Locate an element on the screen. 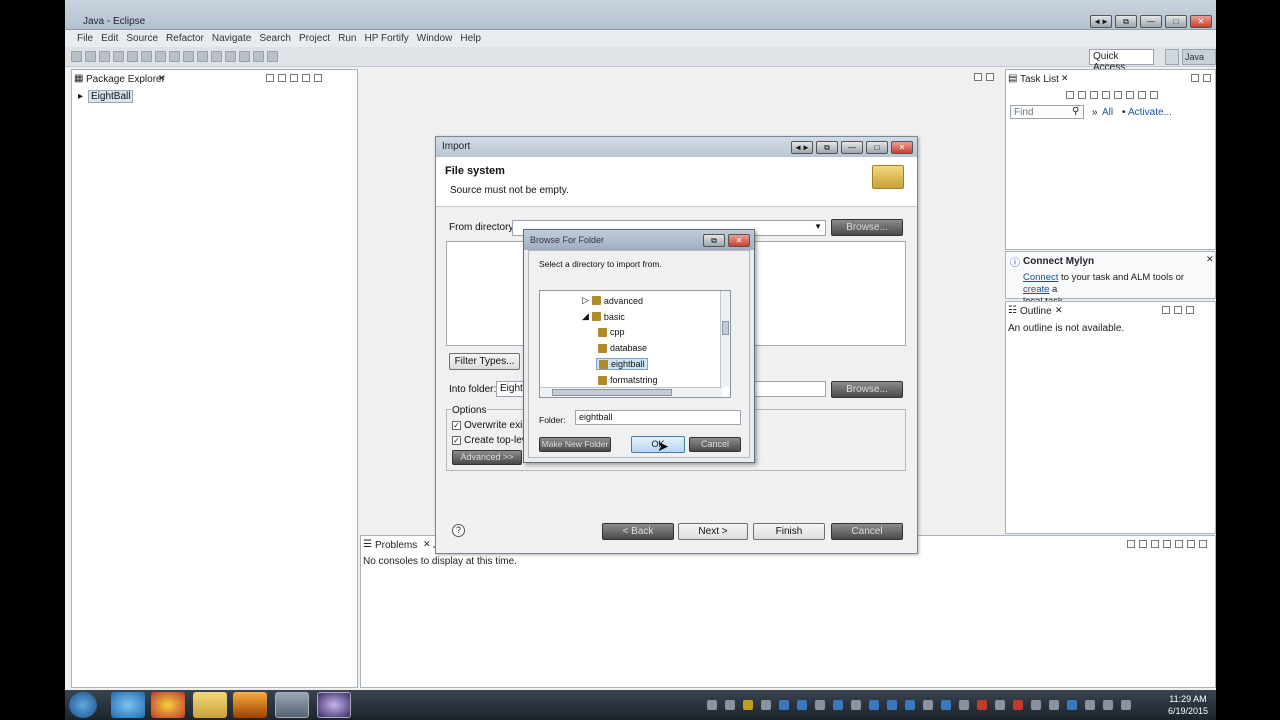 This screenshot has width=1280, height=720. internet-explorer-icon is located at coordinates (128, 705).